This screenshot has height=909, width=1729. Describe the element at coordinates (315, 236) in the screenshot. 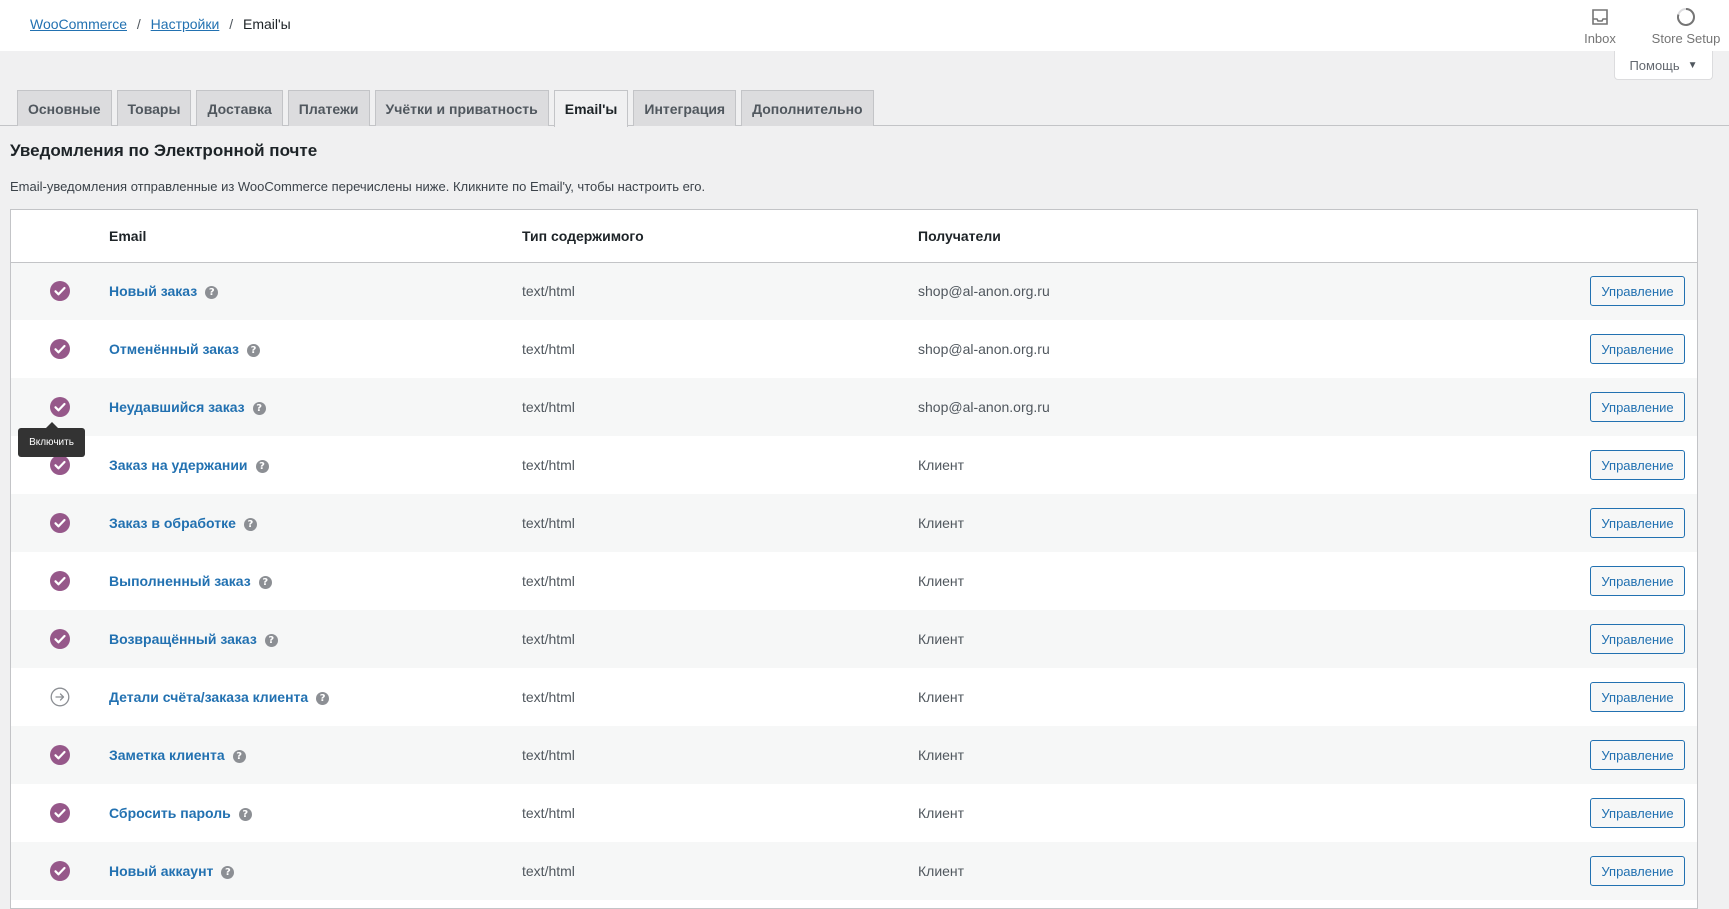

I see `email-column-header: Email` at that location.